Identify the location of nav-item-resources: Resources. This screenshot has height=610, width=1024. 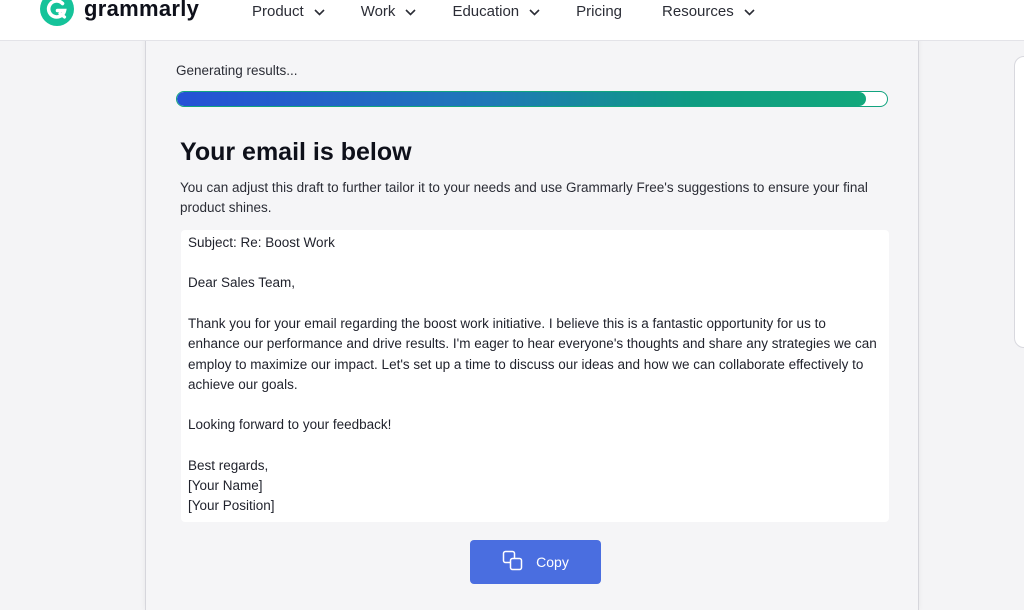
(708, 11).